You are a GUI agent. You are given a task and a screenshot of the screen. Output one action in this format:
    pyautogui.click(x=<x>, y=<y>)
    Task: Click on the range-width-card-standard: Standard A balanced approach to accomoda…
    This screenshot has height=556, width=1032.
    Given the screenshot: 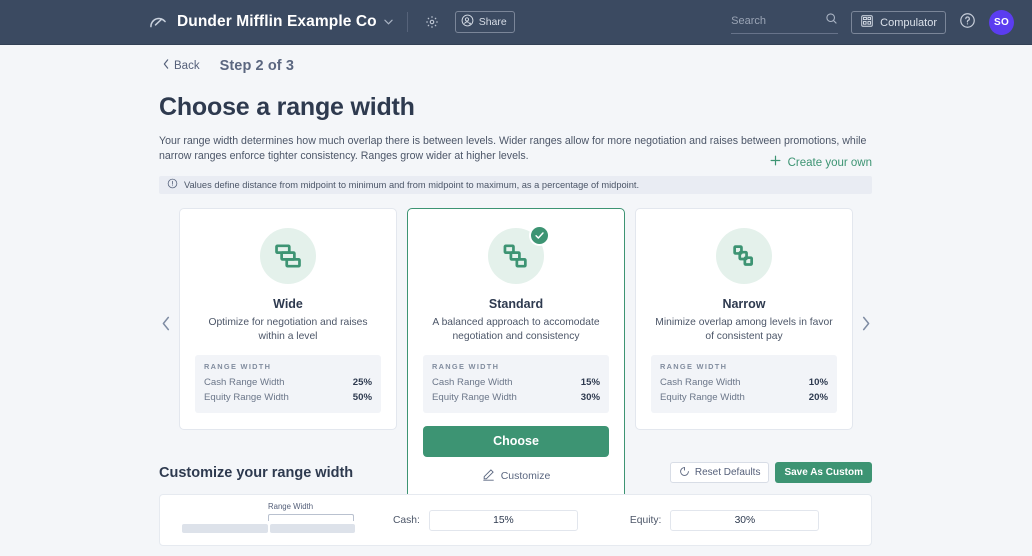 What is the action you would take?
    pyautogui.click(x=516, y=353)
    